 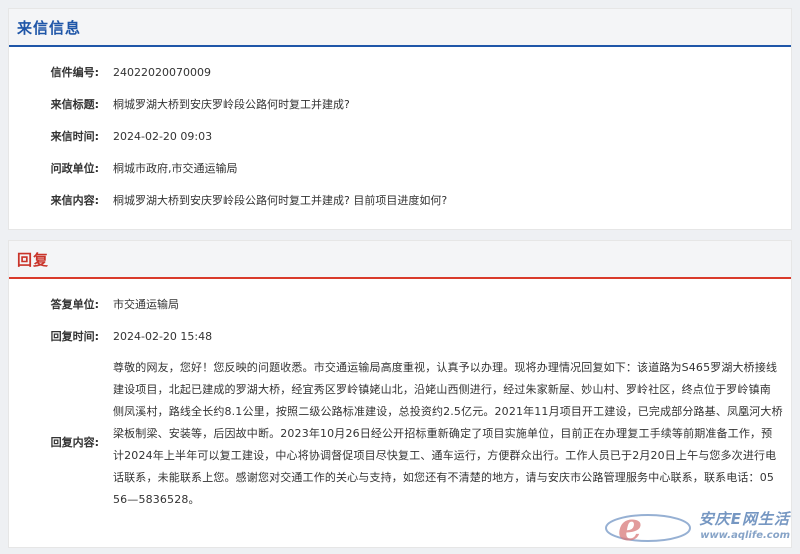 I want to click on reply-time-value: 2024-02-20 15:48, so click(x=163, y=336).